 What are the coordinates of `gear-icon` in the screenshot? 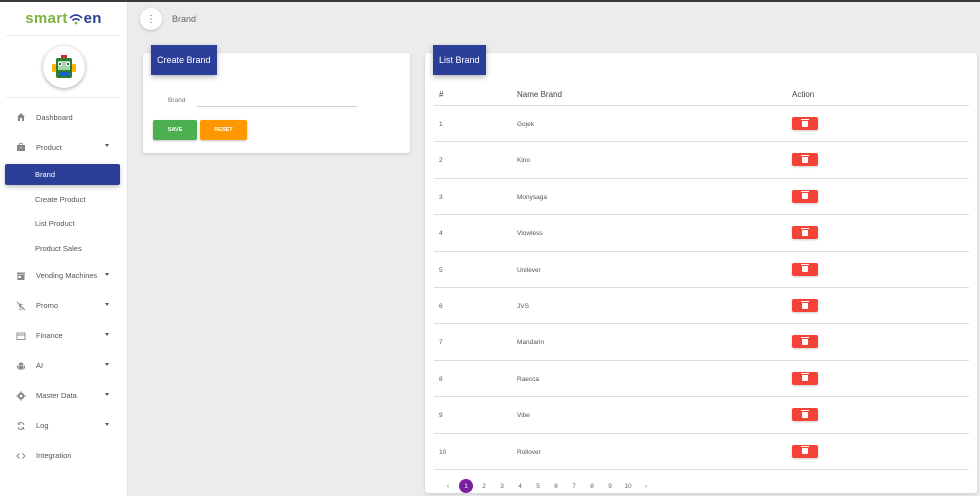 It's located at (21, 396).